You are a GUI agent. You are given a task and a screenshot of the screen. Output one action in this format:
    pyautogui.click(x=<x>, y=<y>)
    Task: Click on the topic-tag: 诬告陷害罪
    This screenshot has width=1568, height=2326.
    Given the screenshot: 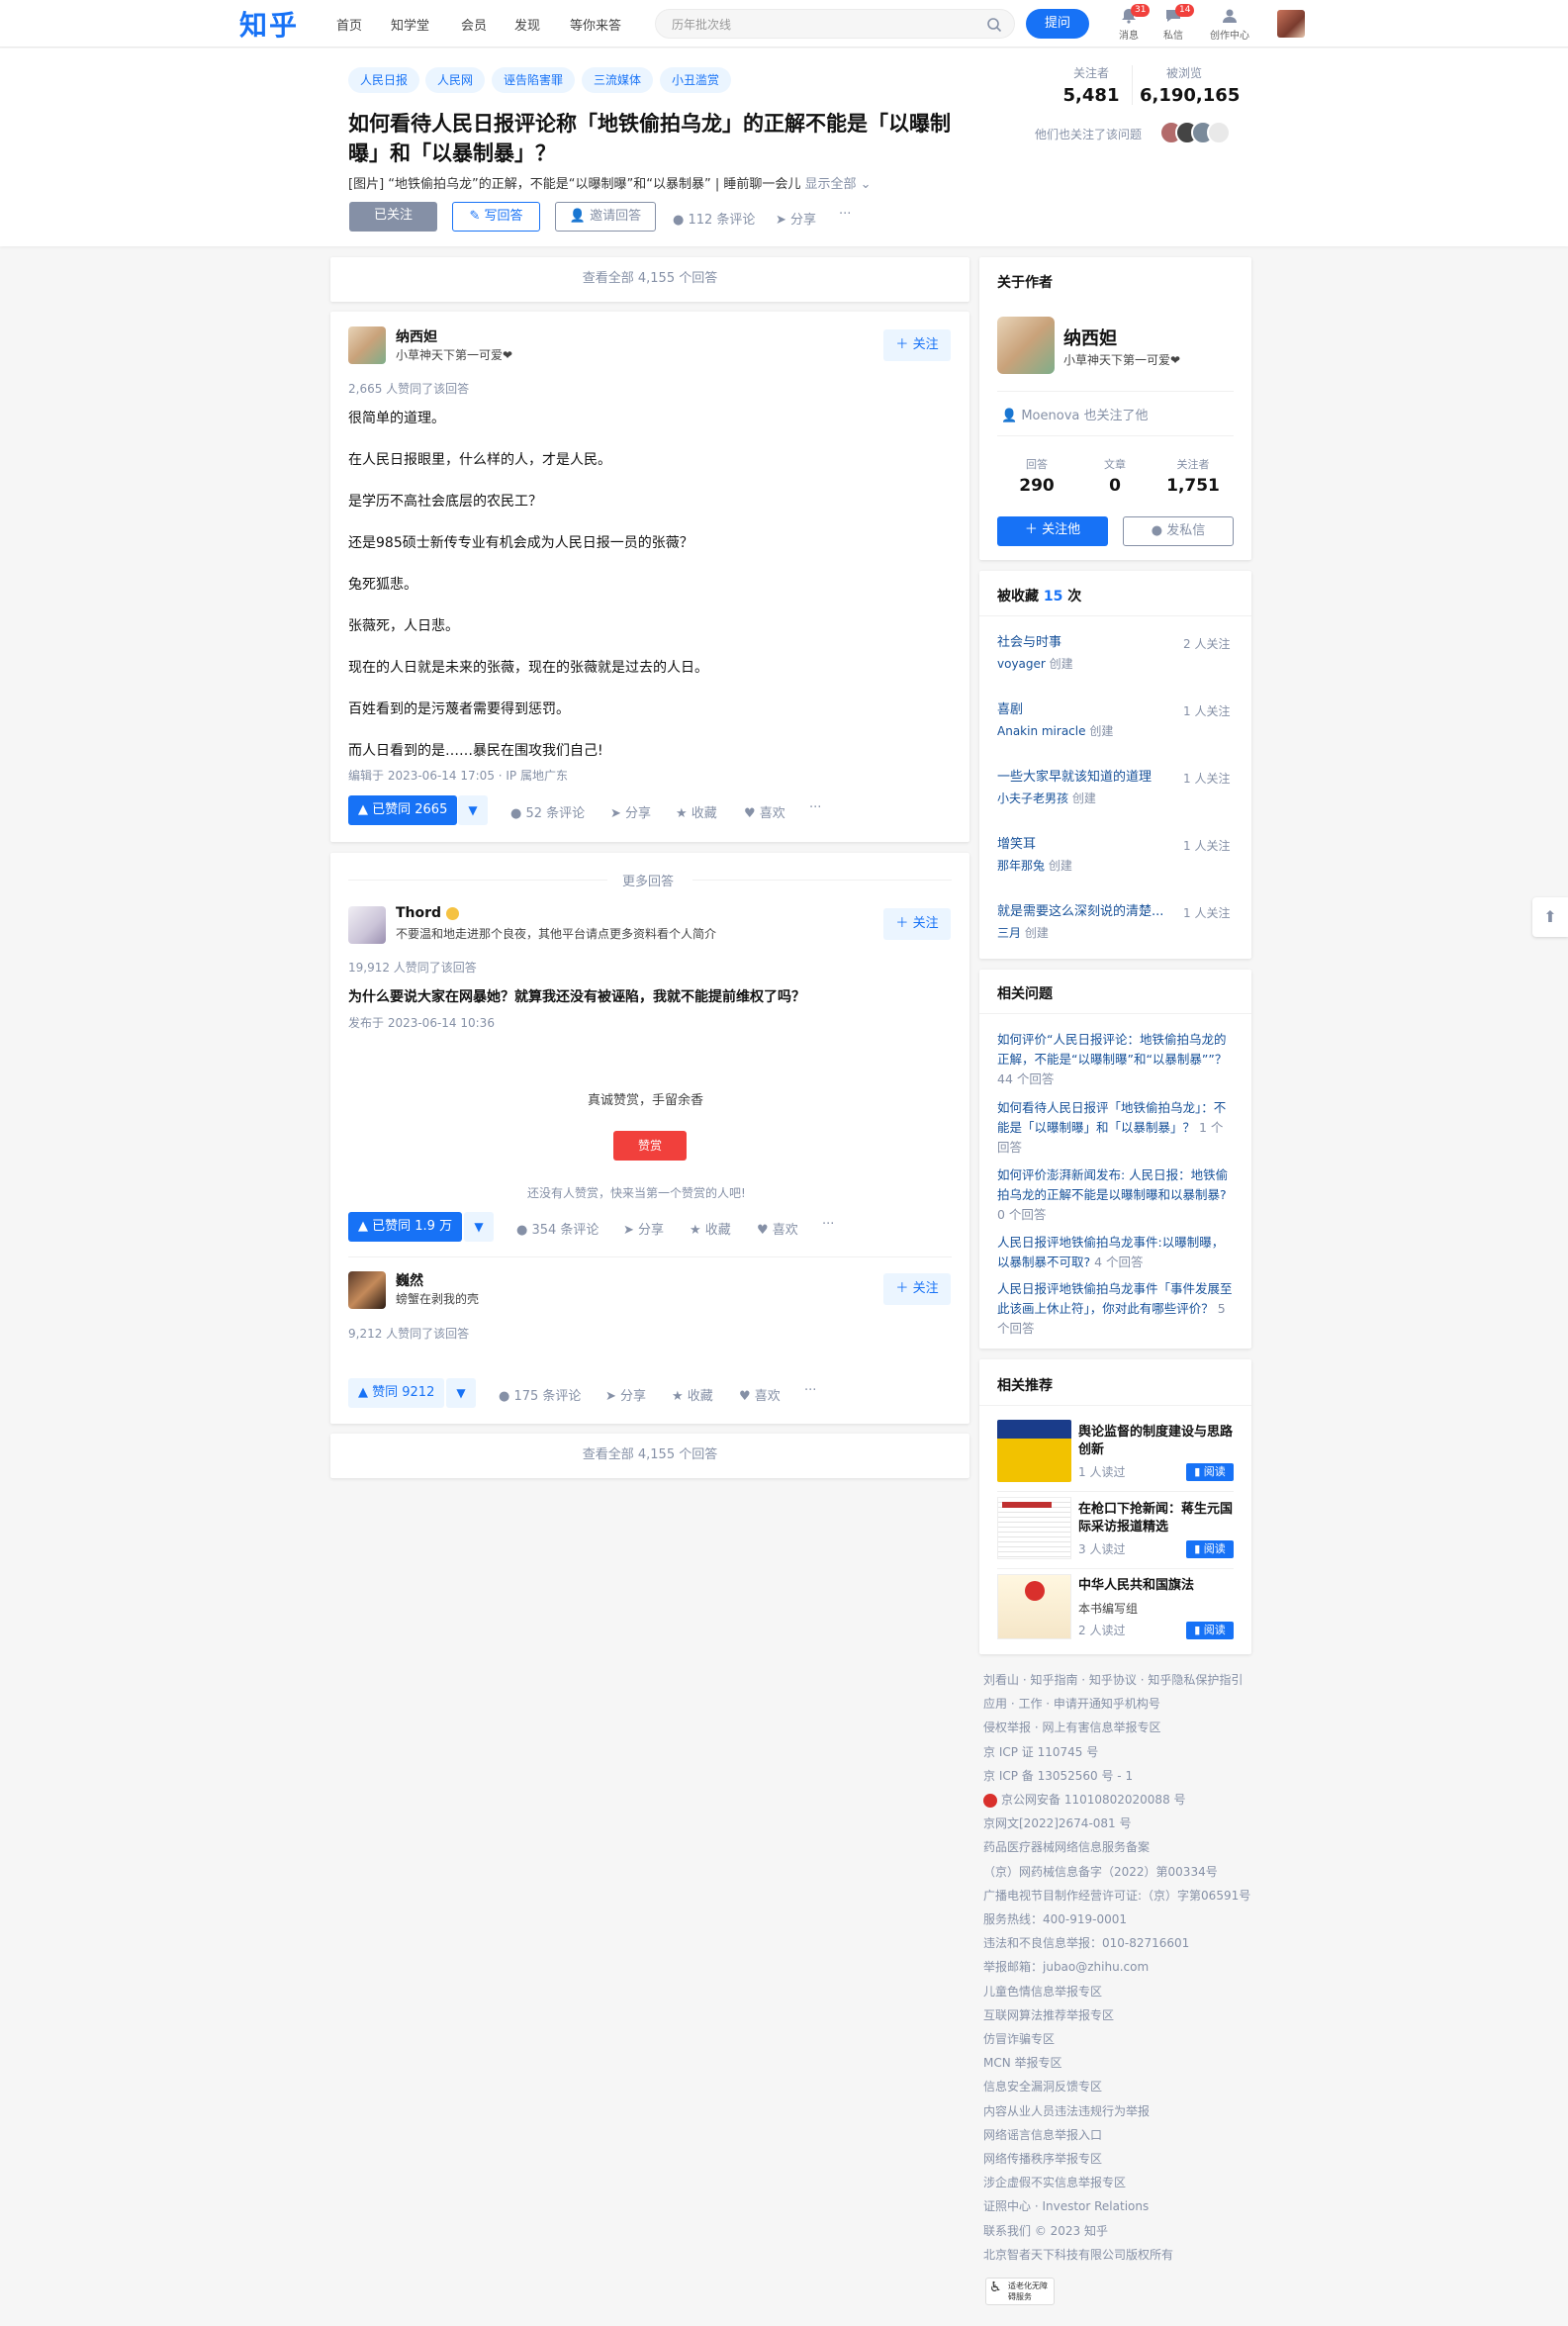 What is the action you would take?
    pyautogui.click(x=534, y=80)
    